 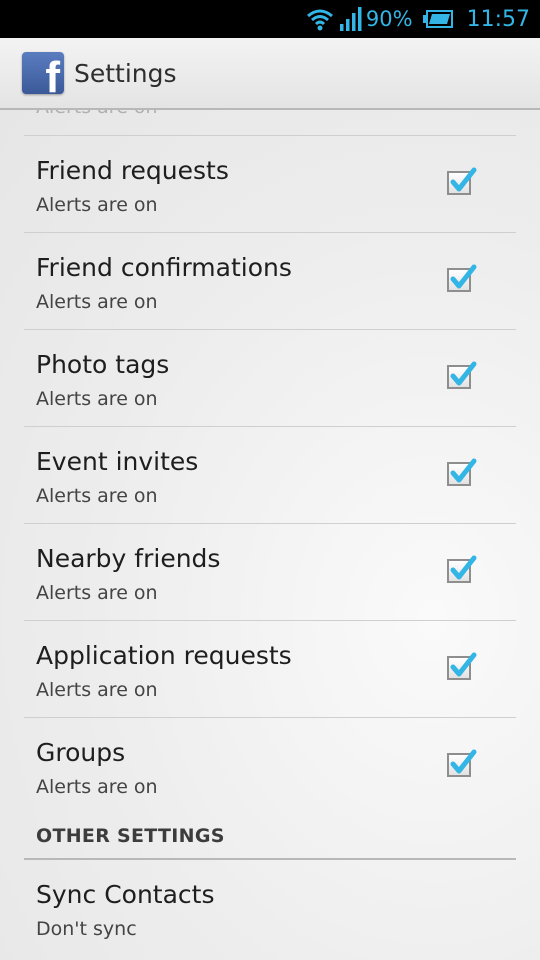 I want to click on partial-item-summary: Alerts are on, so click(x=97, y=114).